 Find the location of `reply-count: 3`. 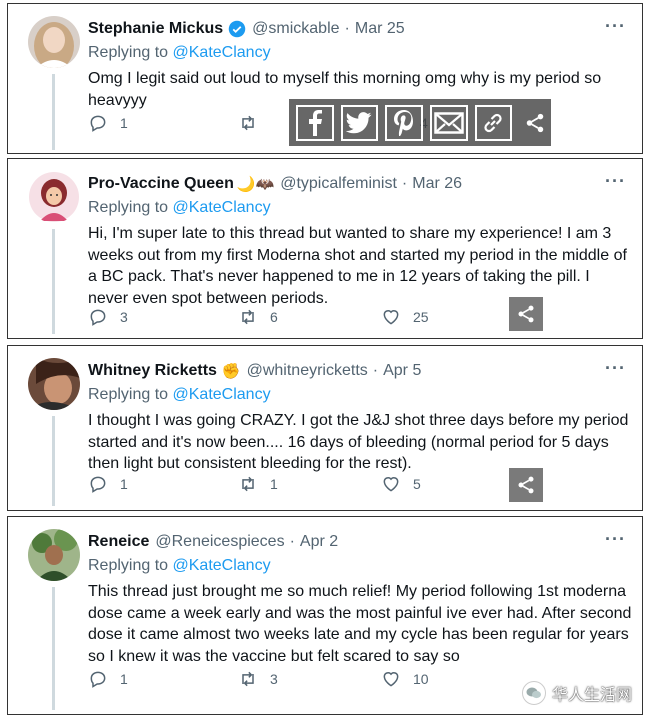

reply-count: 3 is located at coordinates (124, 317).